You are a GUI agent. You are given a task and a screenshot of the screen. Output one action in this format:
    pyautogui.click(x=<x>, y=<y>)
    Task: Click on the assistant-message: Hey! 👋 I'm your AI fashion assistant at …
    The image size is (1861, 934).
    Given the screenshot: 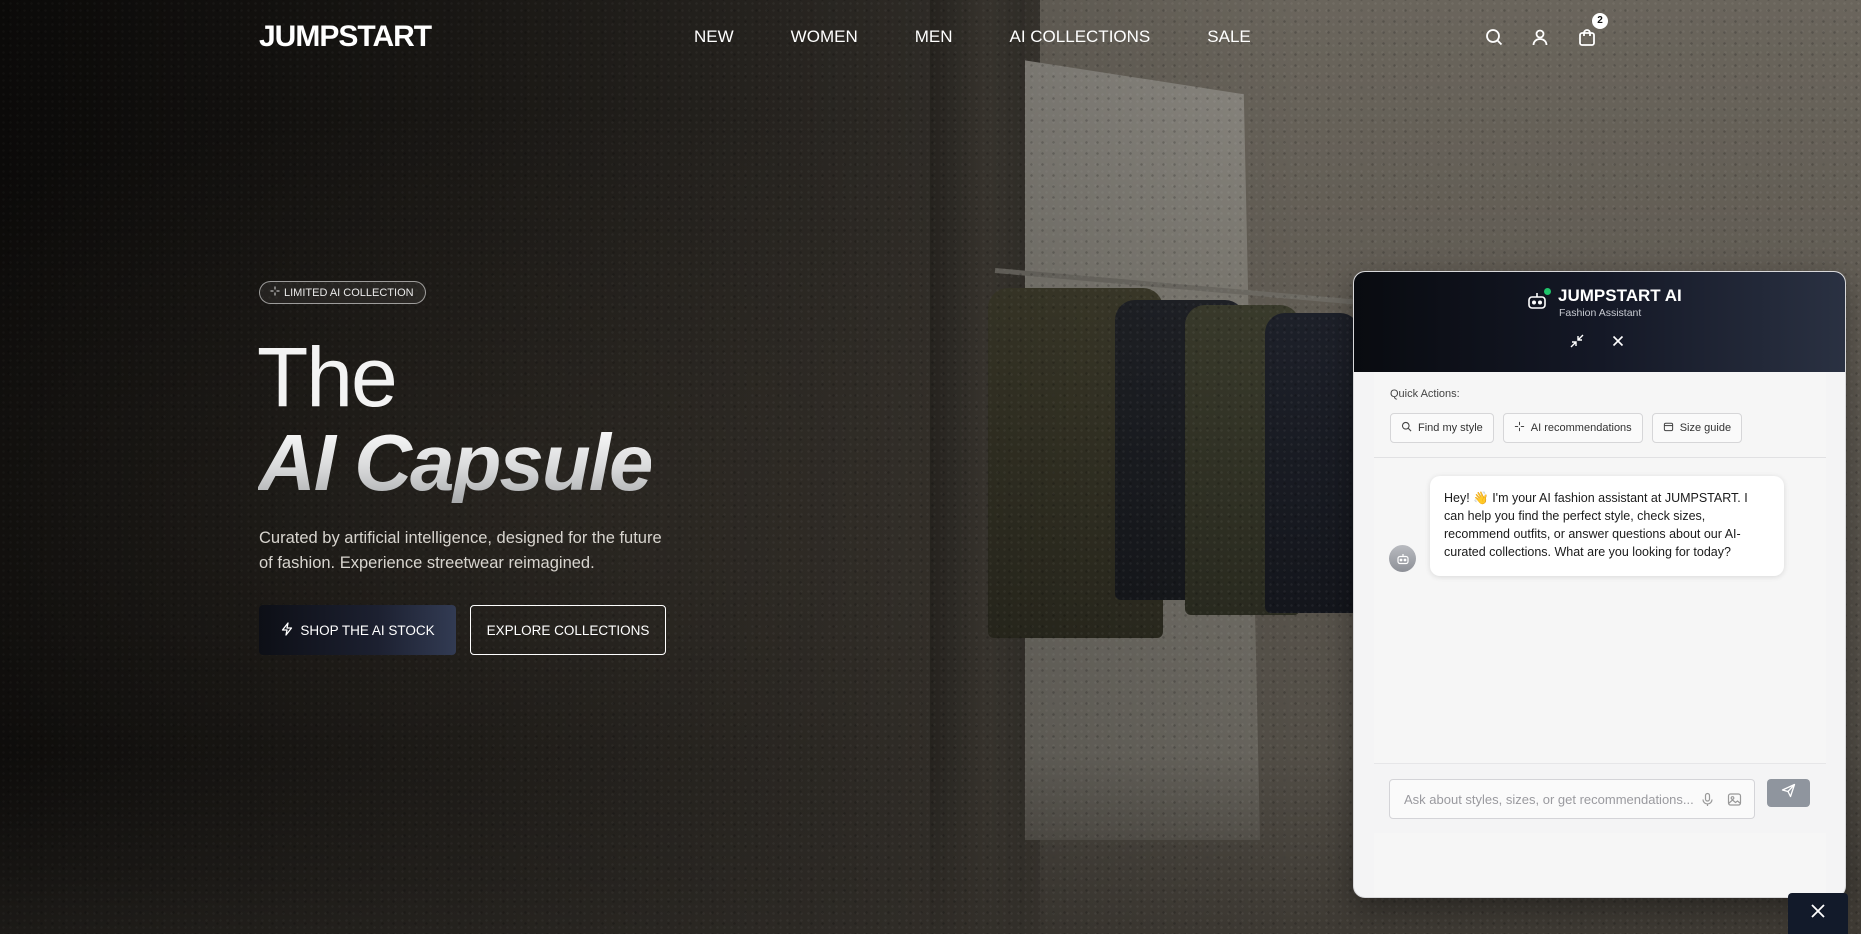 What is the action you would take?
    pyautogui.click(x=1607, y=526)
    